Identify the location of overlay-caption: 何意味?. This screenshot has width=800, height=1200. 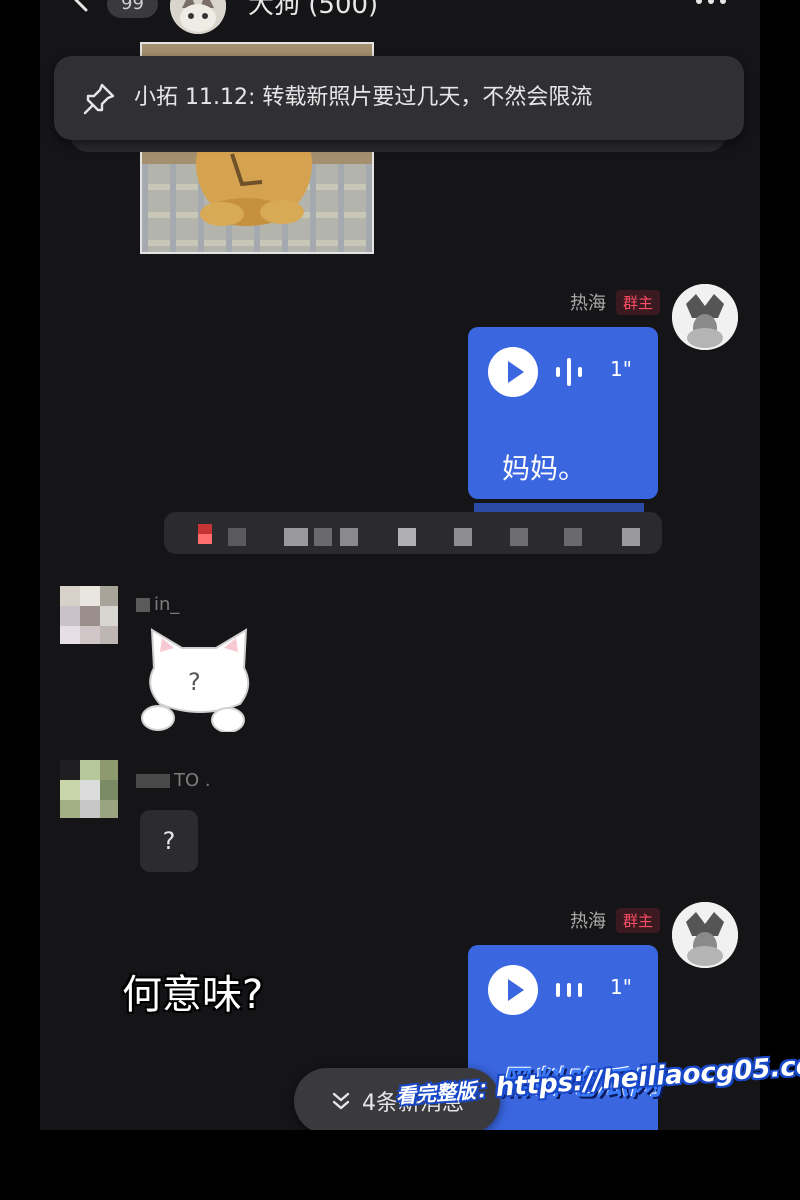
(193, 995).